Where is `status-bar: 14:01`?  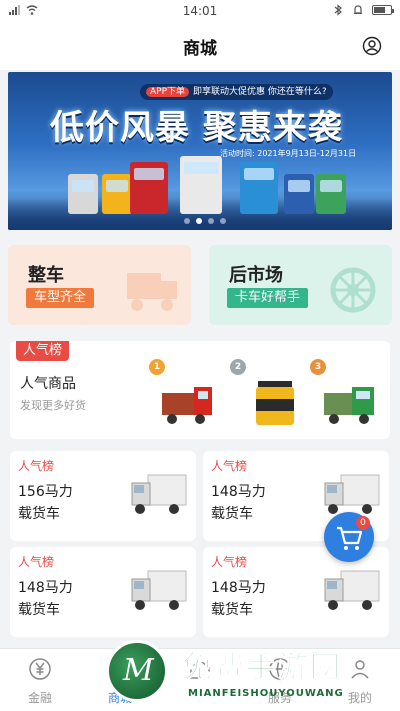 status-bar: 14:01 is located at coordinates (200, 11).